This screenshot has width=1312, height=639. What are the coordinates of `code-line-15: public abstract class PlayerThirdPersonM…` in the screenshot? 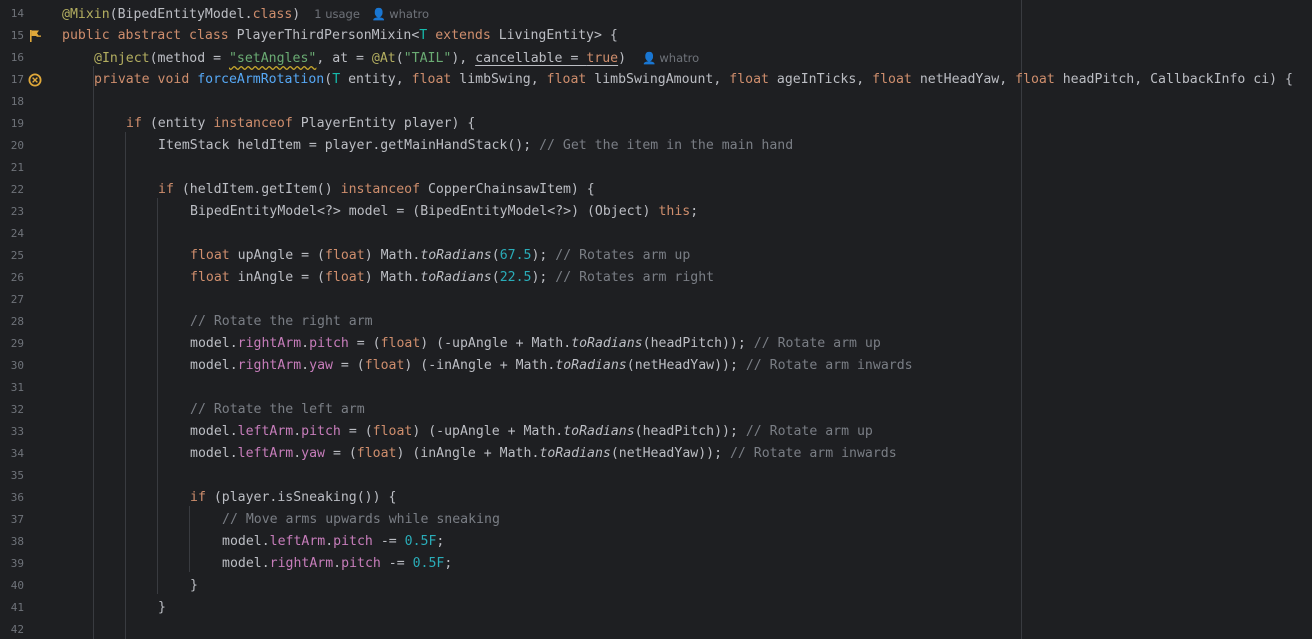 It's located at (340, 36).